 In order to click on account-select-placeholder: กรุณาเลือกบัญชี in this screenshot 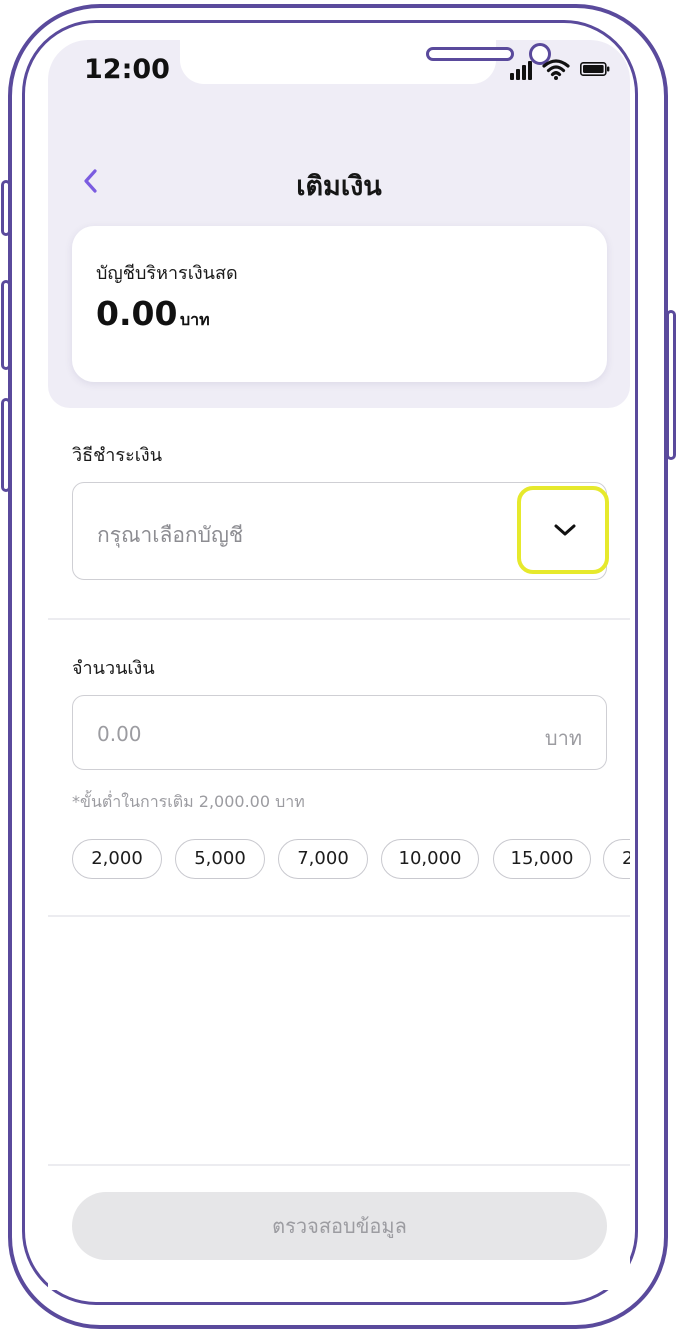, I will do `click(170, 535)`.